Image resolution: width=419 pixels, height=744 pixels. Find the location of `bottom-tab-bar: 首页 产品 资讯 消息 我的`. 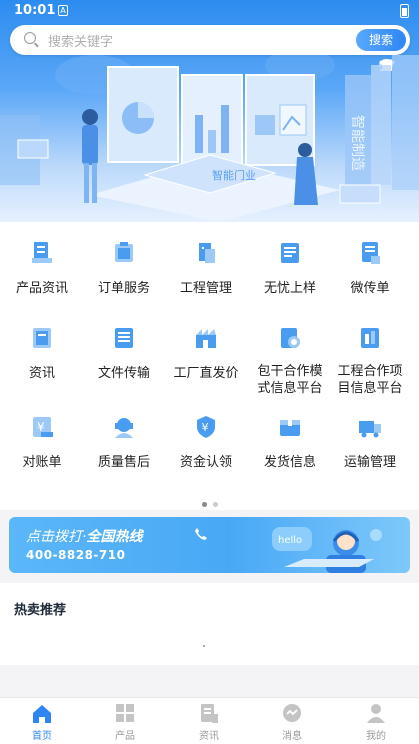

bottom-tab-bar: 首页 产品 资讯 消息 我的 is located at coordinates (209, 720).